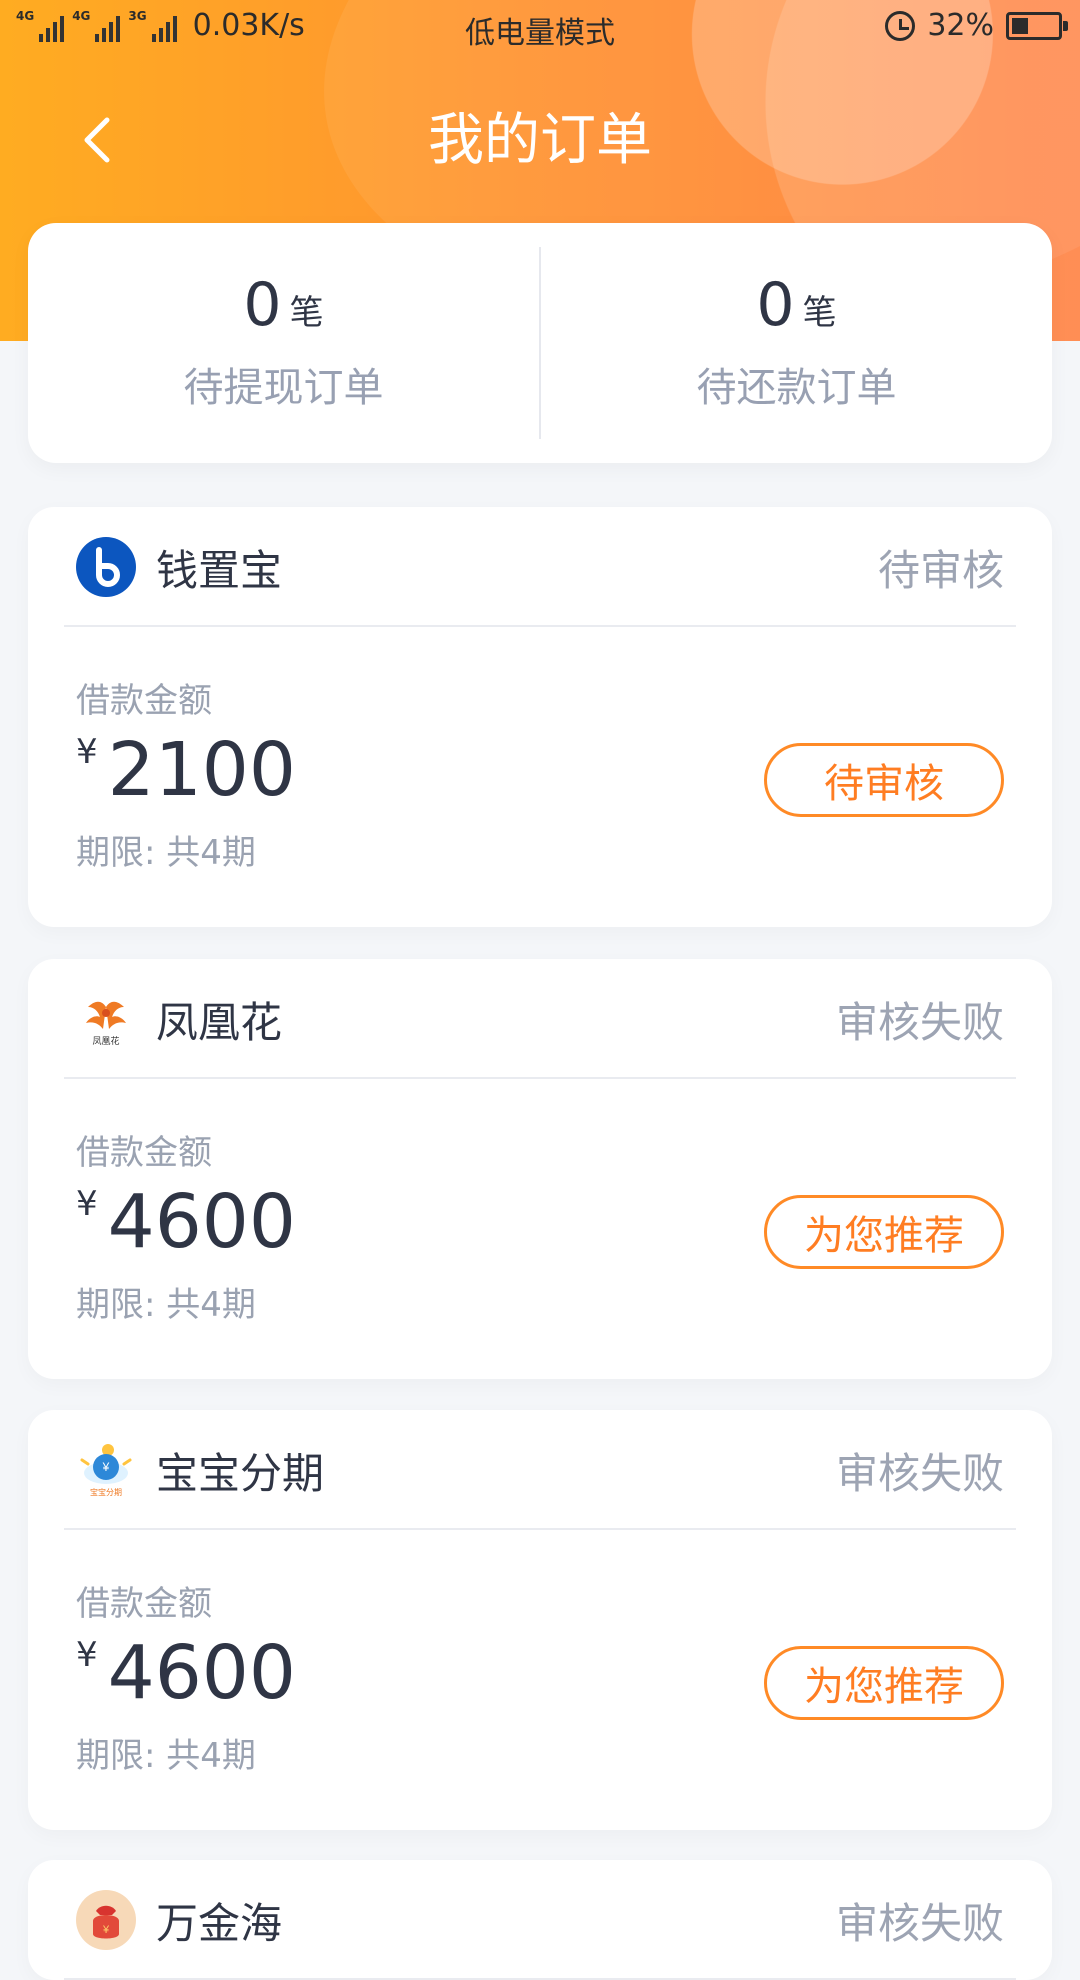  I want to click on order-header: ¥ 万金海 审核失败, so click(540, 1920).